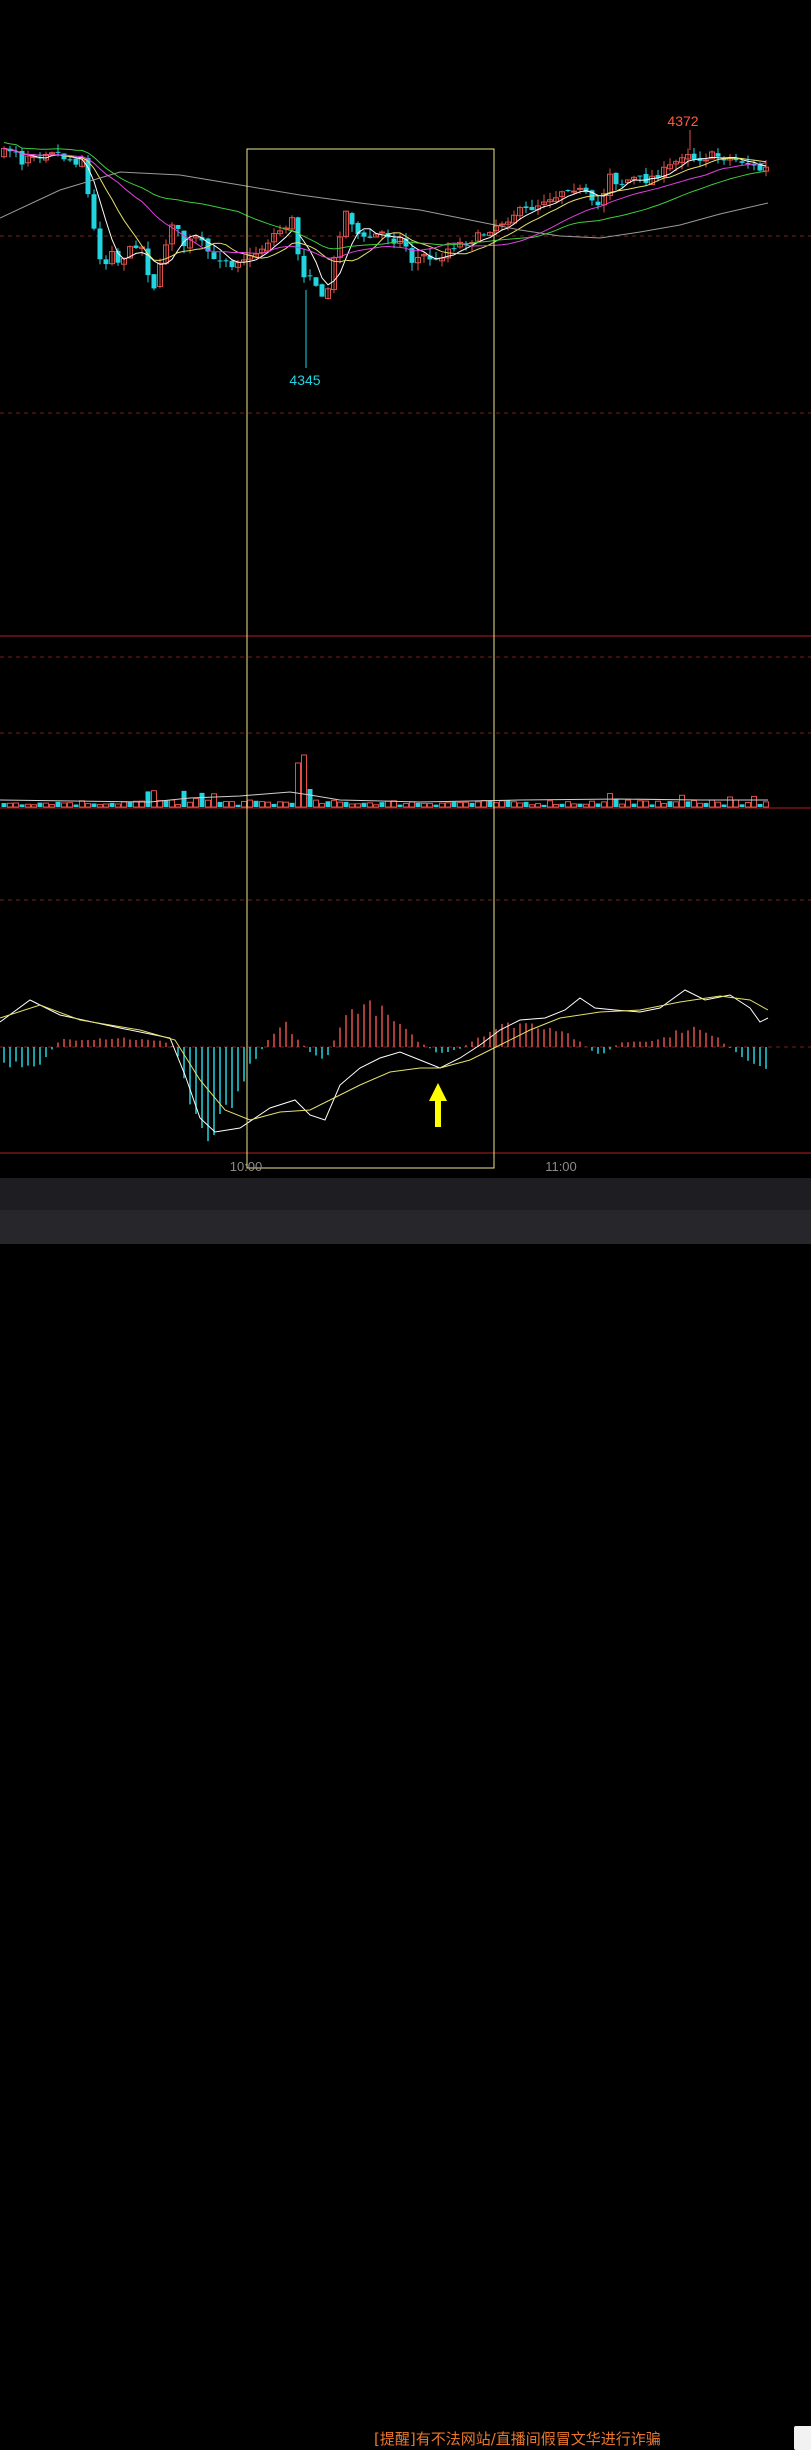 The width and height of the screenshot is (811, 2450). Describe the element at coordinates (385, 205) in the screenshot. I see `ma10-line` at that location.